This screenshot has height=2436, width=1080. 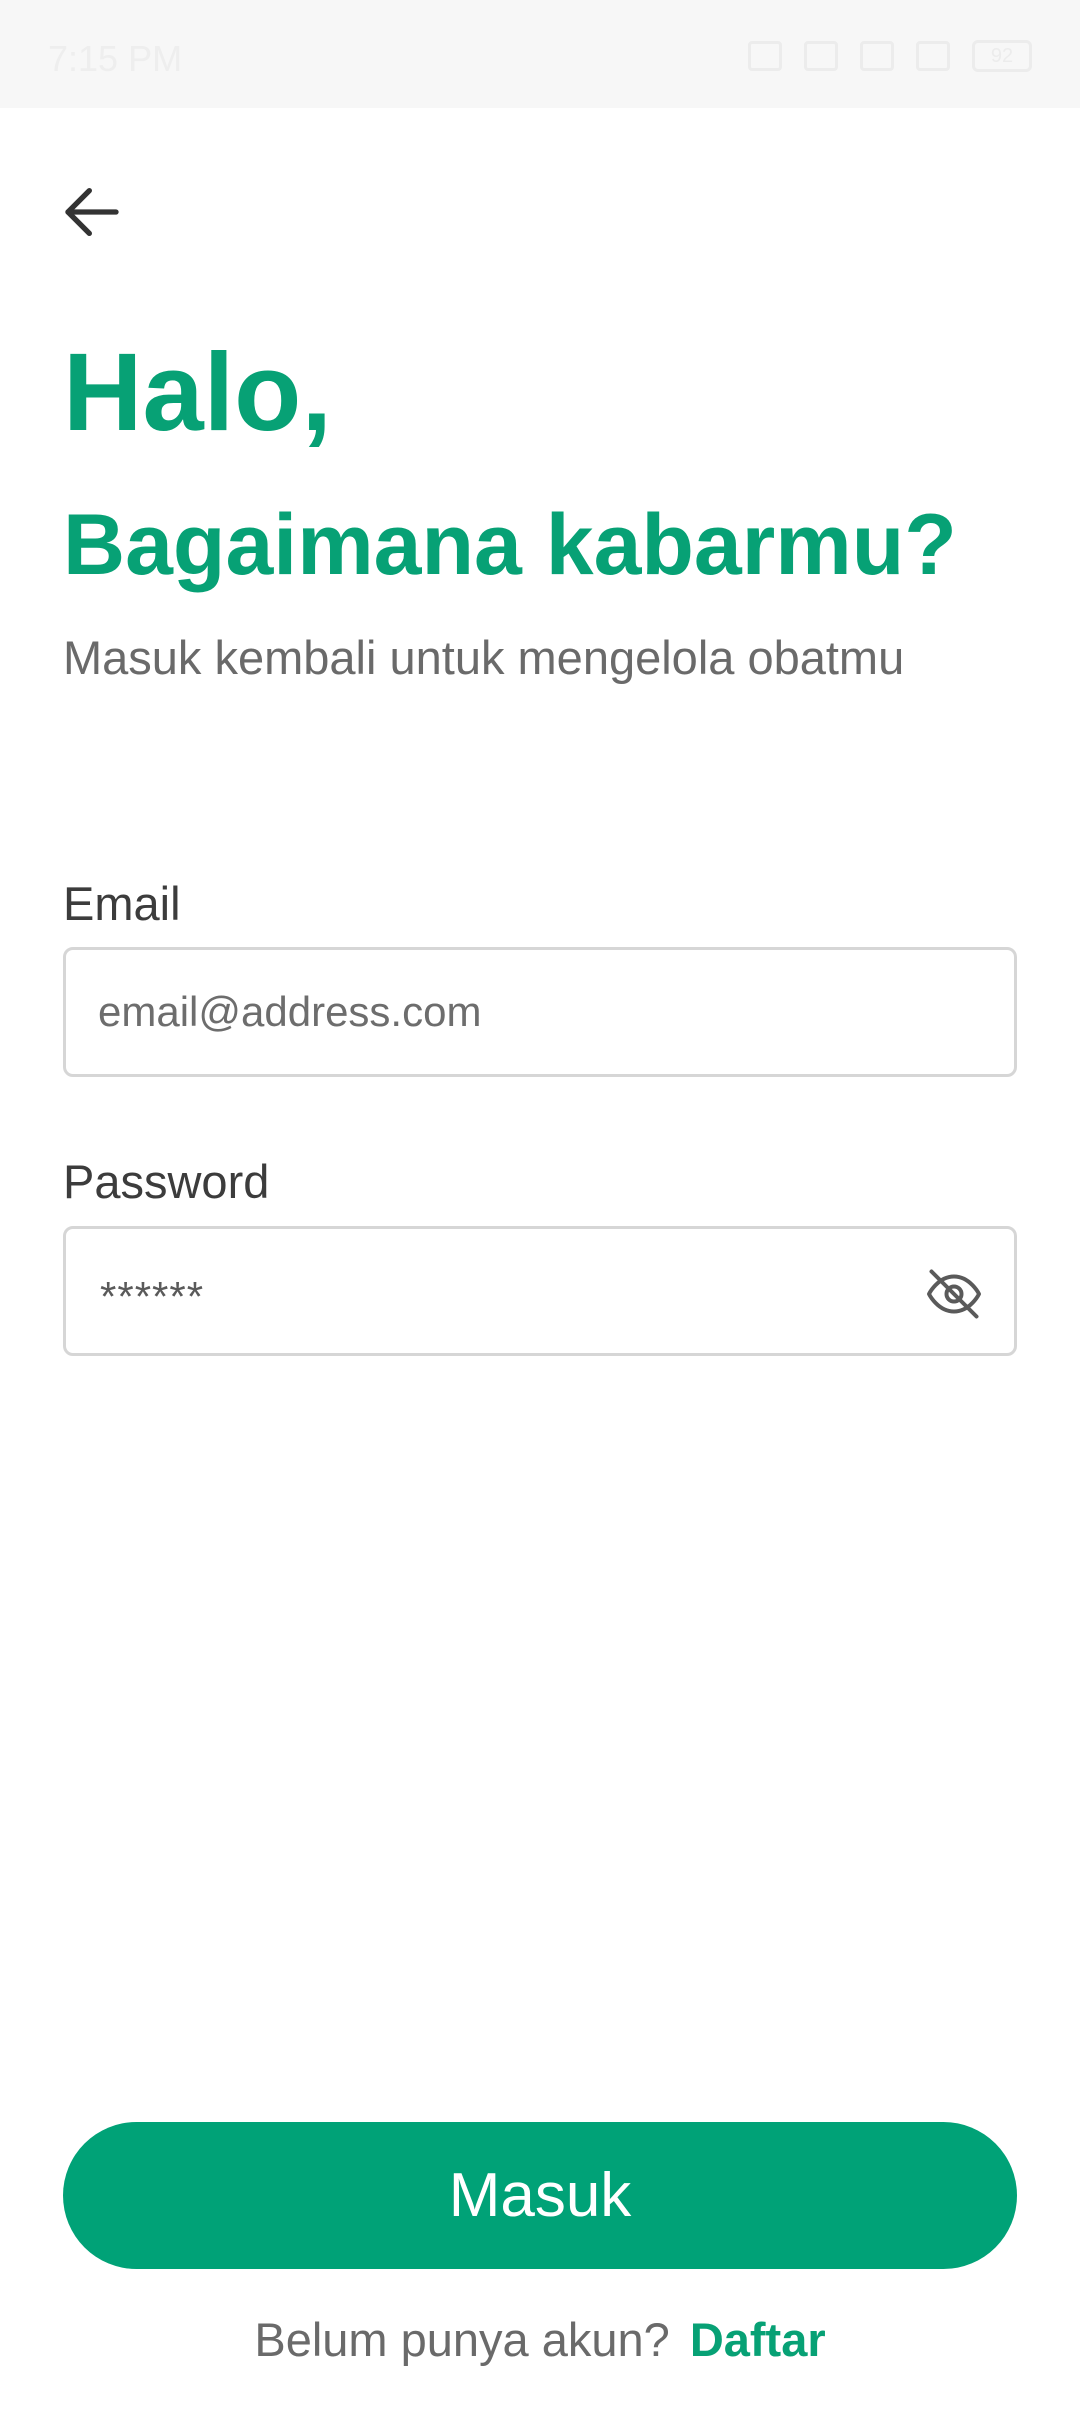 What do you see at coordinates (462, 2339) in the screenshot?
I see `register-prompt: Belum punya akun?` at bounding box center [462, 2339].